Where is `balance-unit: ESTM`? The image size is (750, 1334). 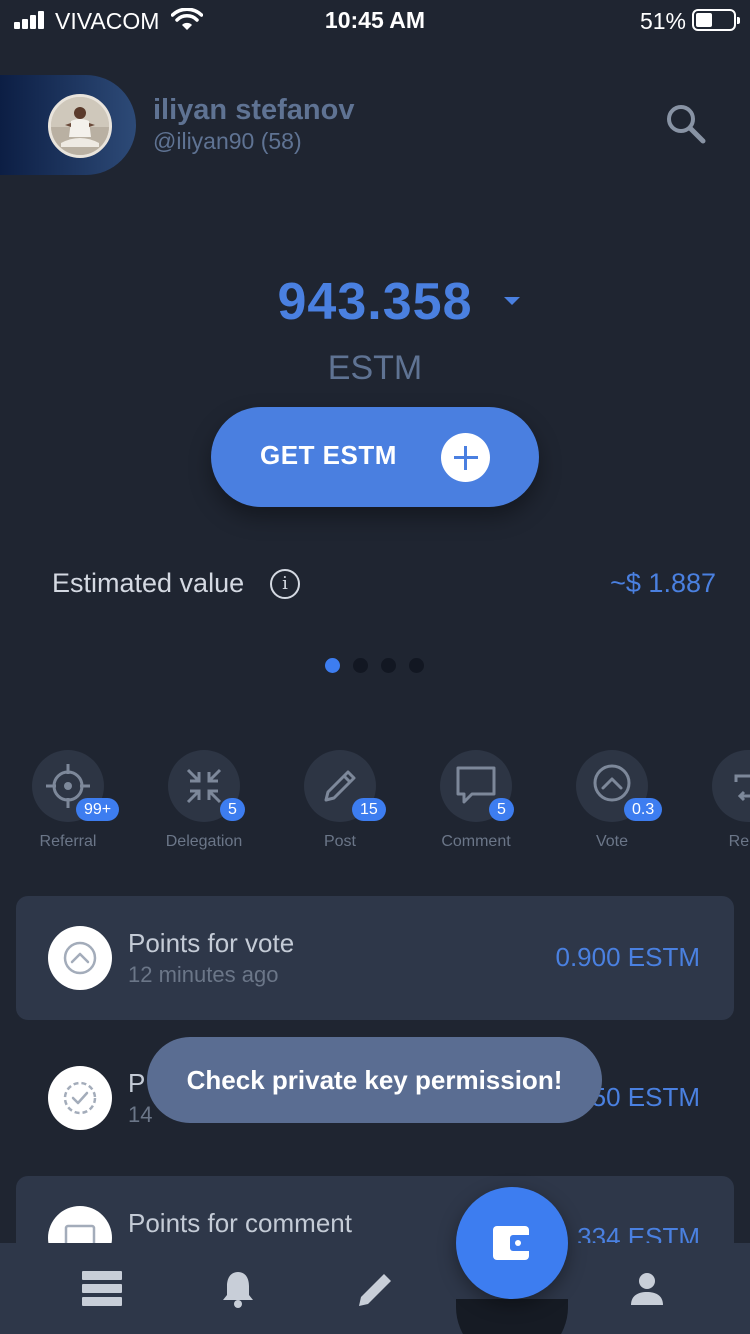
balance-unit: ESTM is located at coordinates (375, 368).